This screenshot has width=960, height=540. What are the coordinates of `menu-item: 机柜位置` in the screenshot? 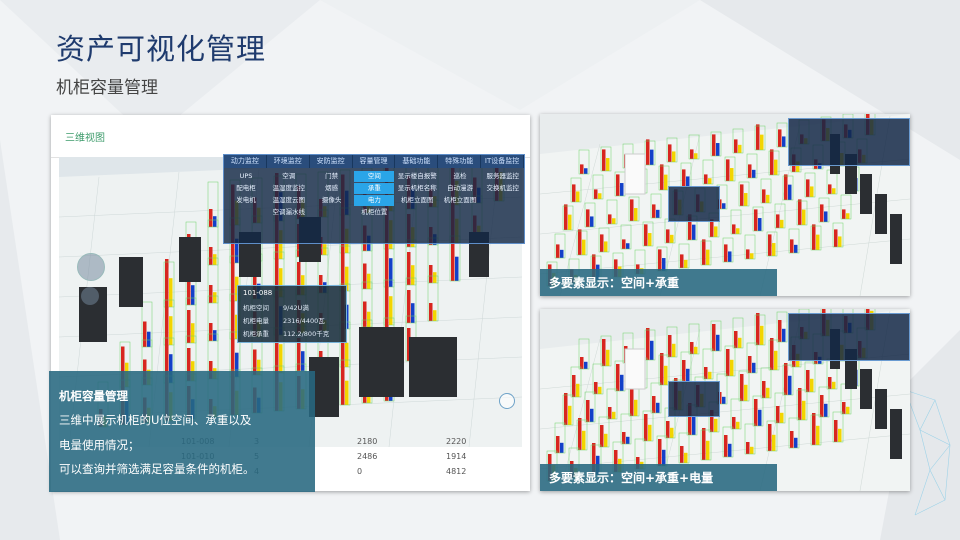 It's located at (374, 212).